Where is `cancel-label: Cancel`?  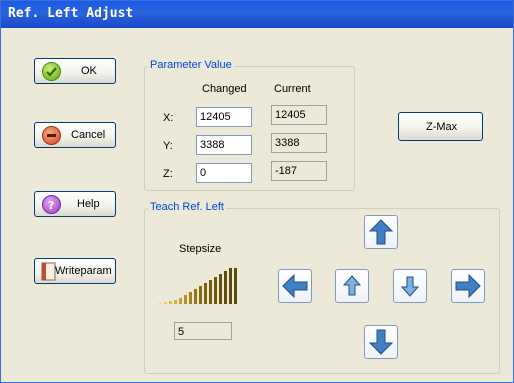
cancel-label: Cancel is located at coordinates (88, 135).